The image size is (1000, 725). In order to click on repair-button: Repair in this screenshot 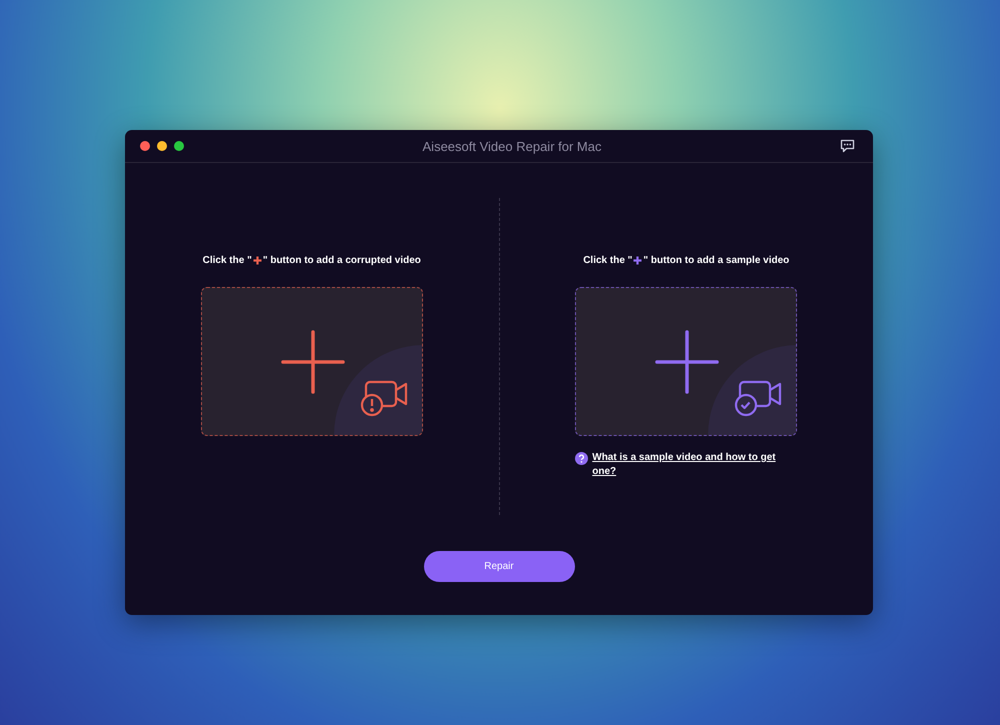, I will do `click(499, 566)`.